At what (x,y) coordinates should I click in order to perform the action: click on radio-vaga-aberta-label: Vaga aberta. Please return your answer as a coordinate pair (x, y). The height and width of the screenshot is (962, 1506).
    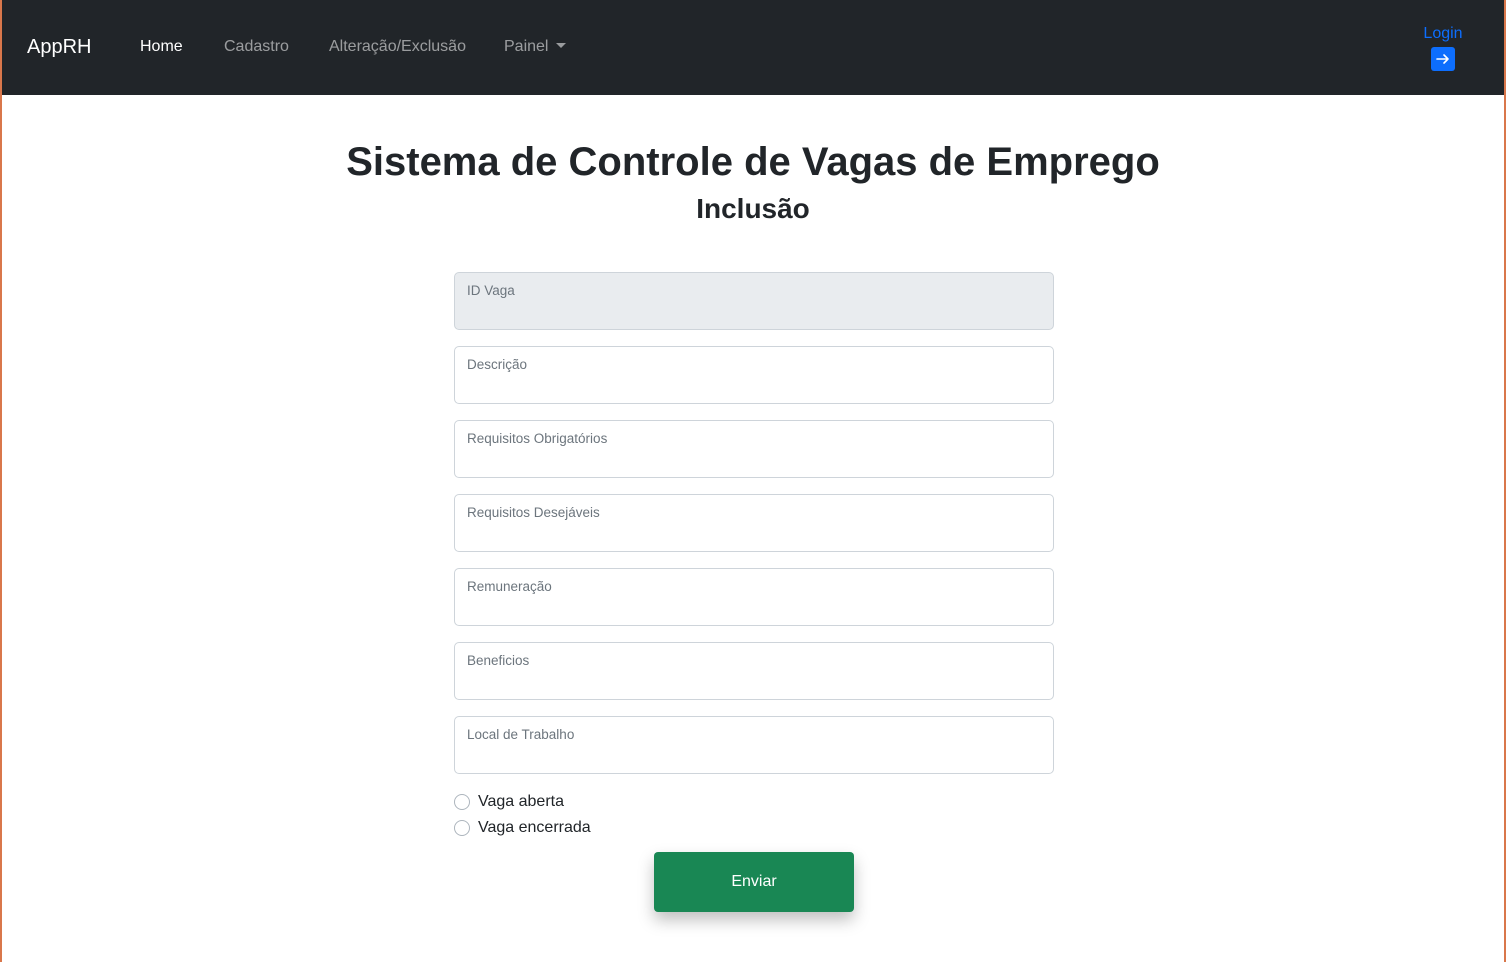
    Looking at the image, I should click on (521, 801).